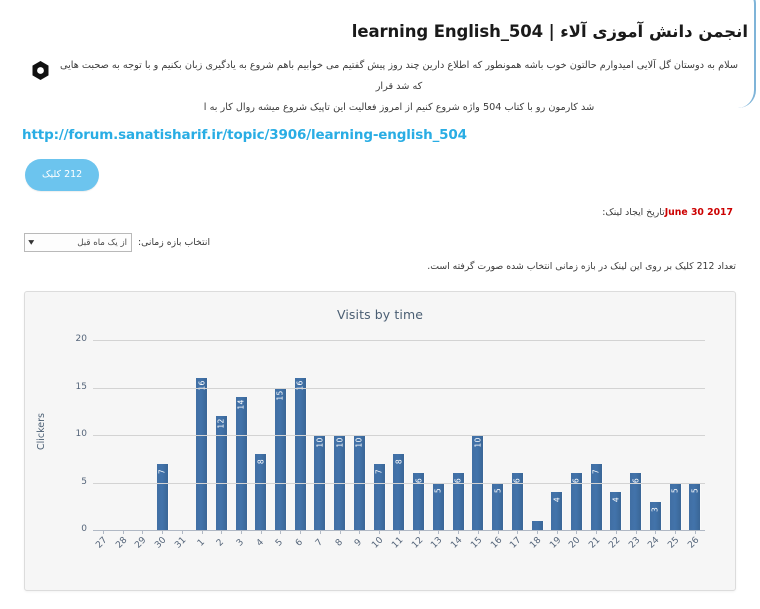 The image size is (760, 609). I want to click on bar, so click(537, 525).